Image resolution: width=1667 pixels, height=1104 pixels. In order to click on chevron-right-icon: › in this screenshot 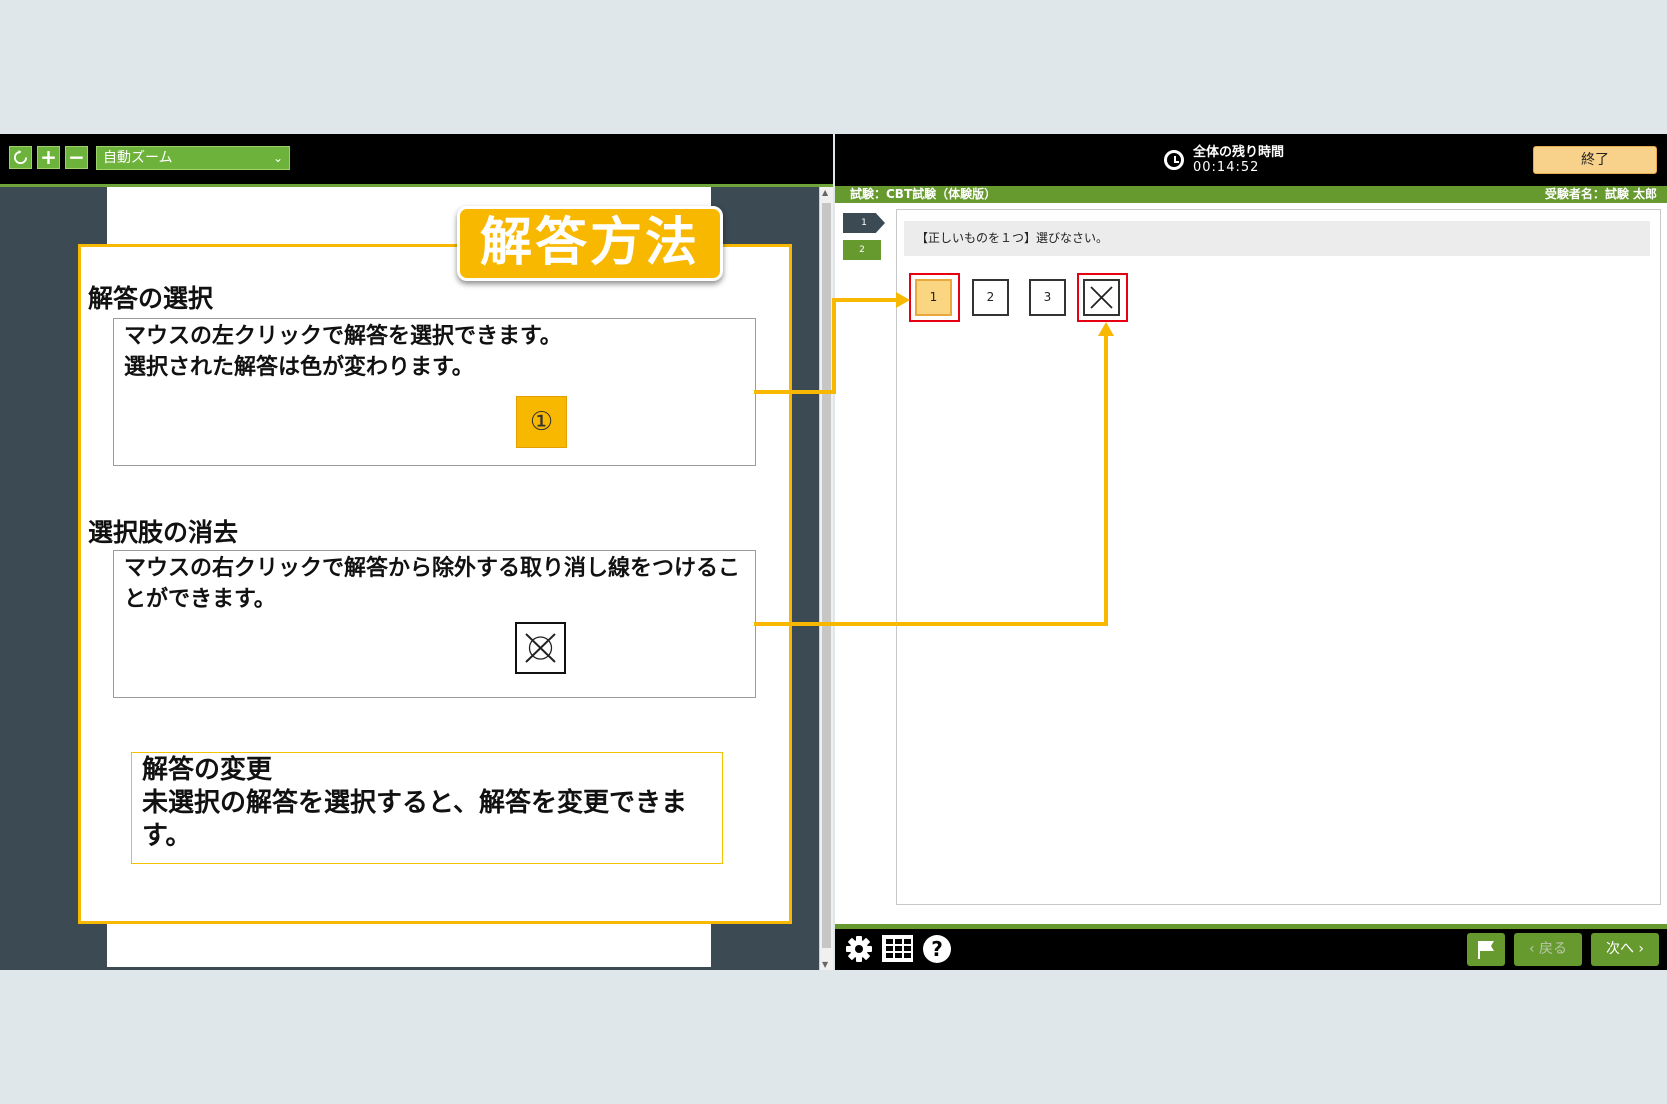, I will do `click(1639, 949)`.